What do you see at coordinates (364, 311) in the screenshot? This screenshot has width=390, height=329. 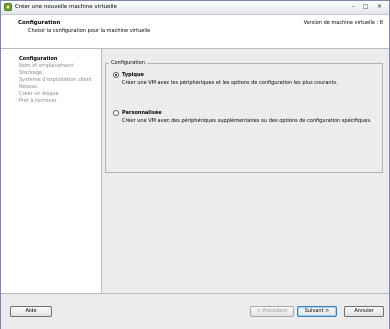 I see `cancel-button: Annuler` at bounding box center [364, 311].